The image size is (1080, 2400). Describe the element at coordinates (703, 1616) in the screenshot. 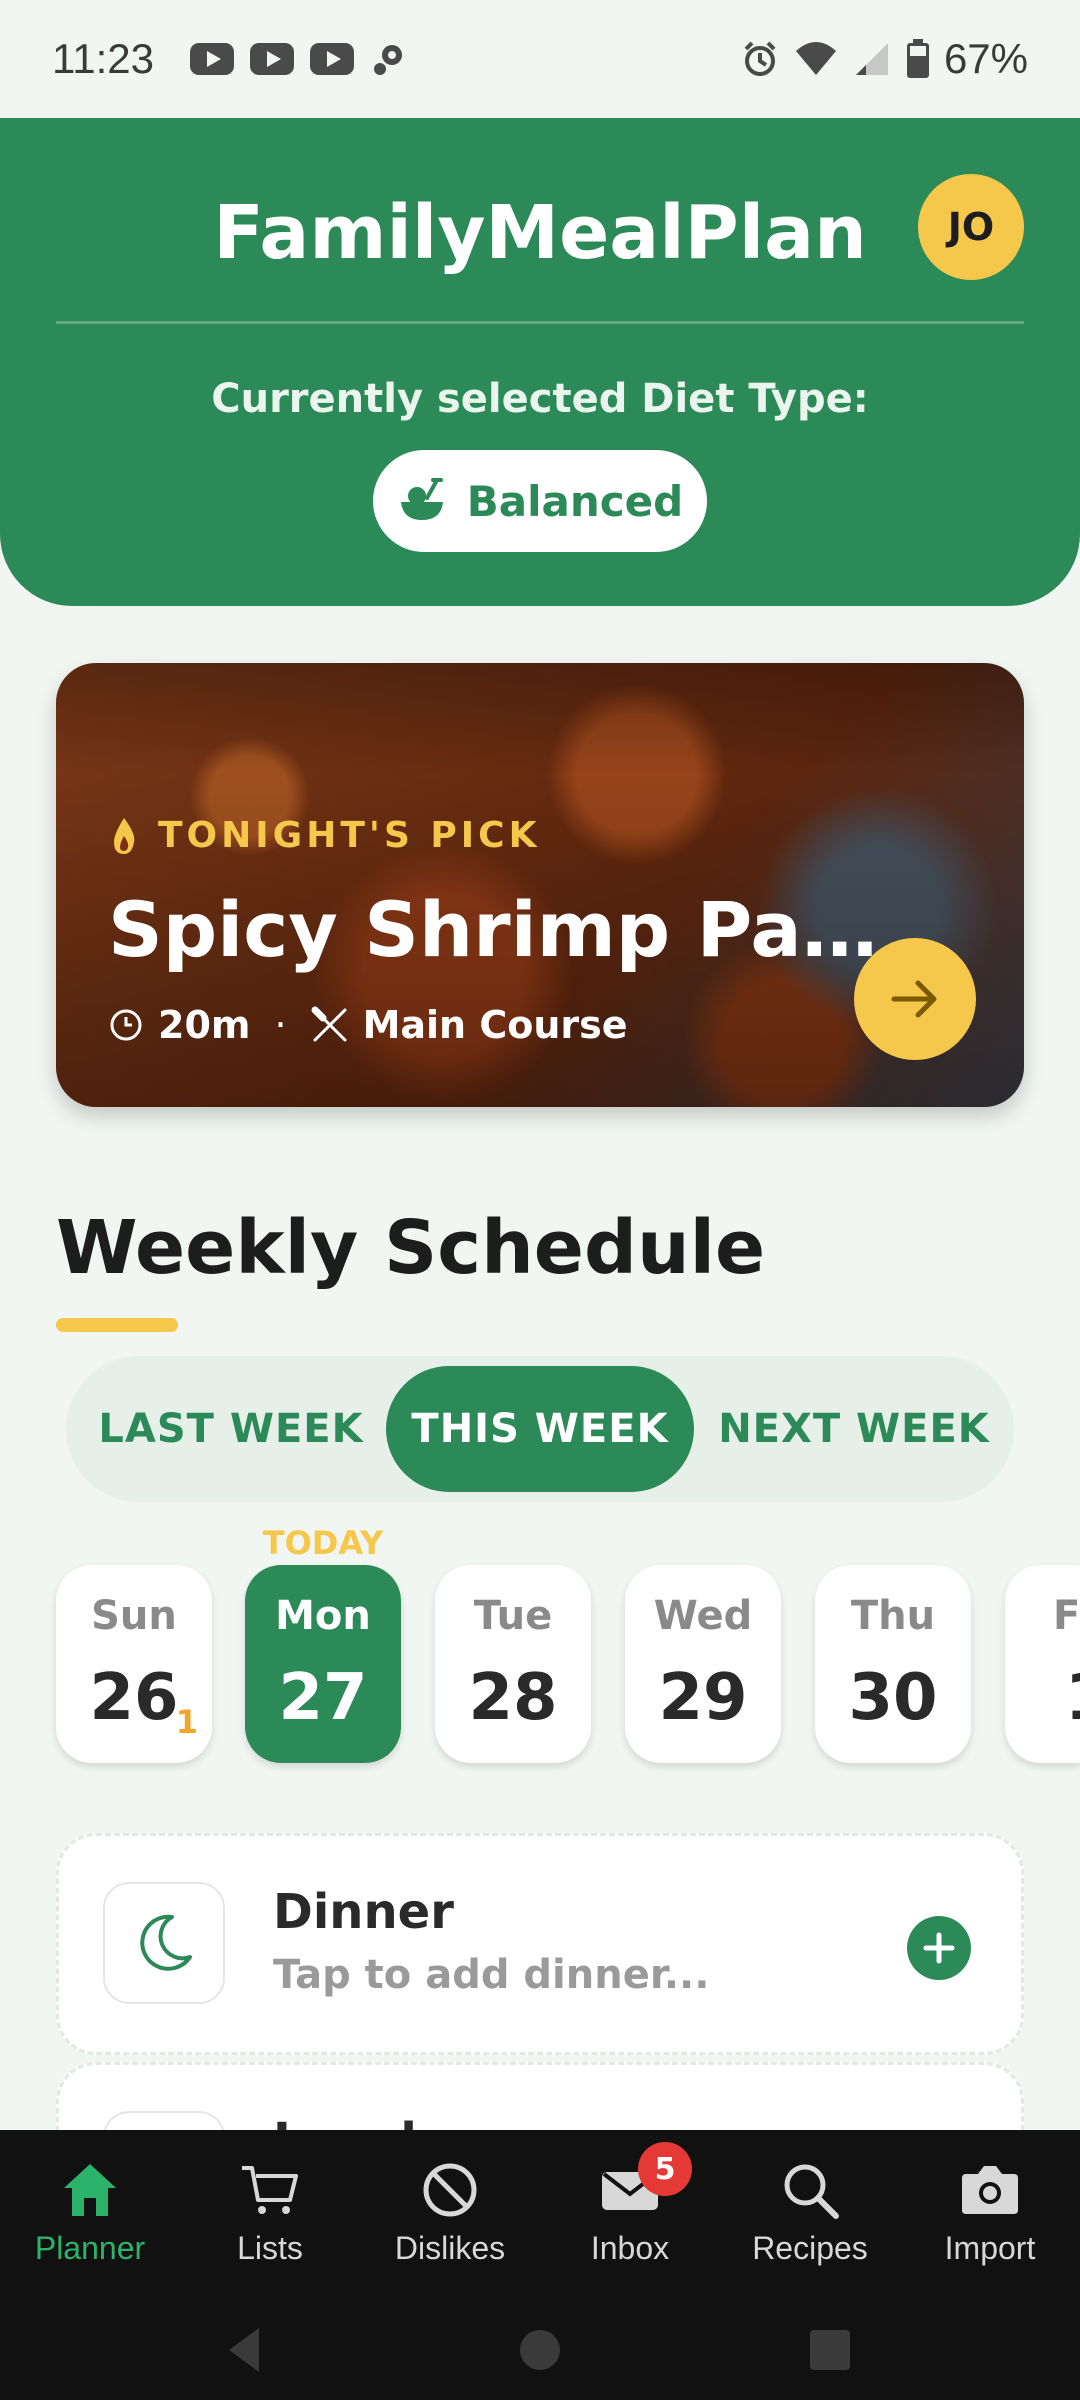

I see `day-name: Wed` at that location.